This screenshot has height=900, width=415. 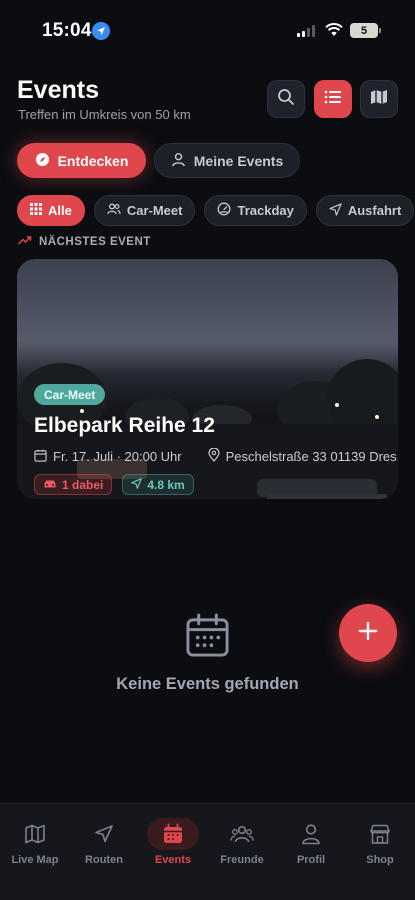 What do you see at coordinates (83, 484) in the screenshot?
I see `attendees-count: 1 dabei` at bounding box center [83, 484].